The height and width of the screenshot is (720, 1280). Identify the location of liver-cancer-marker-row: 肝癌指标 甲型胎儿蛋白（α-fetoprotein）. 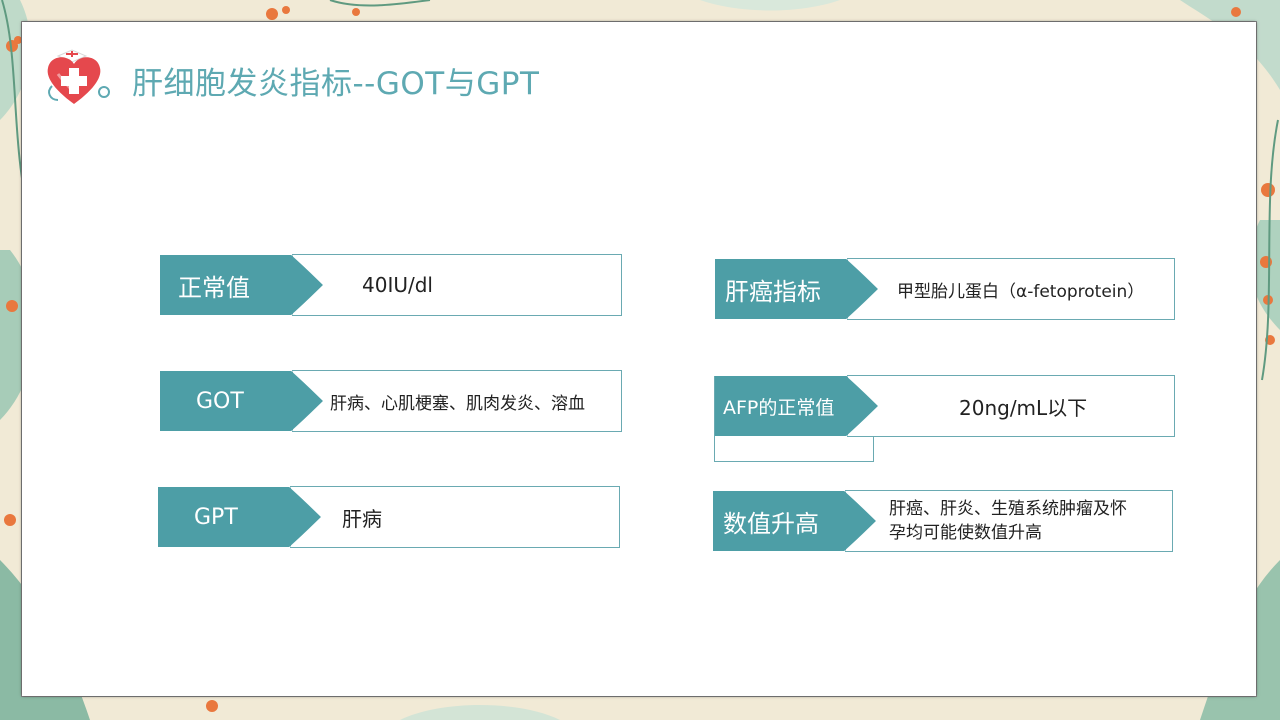
(945, 289).